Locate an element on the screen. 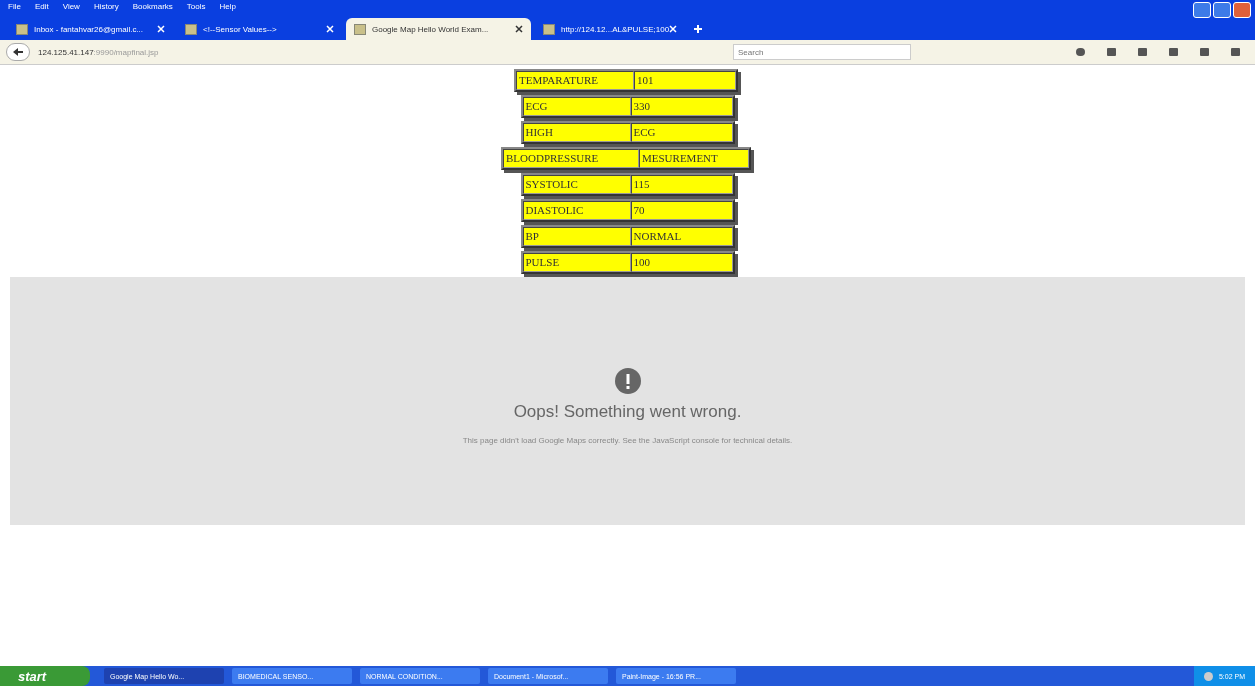 The height and width of the screenshot is (686, 1255). table-cell: DIASTOLIC is located at coordinates (576, 210).